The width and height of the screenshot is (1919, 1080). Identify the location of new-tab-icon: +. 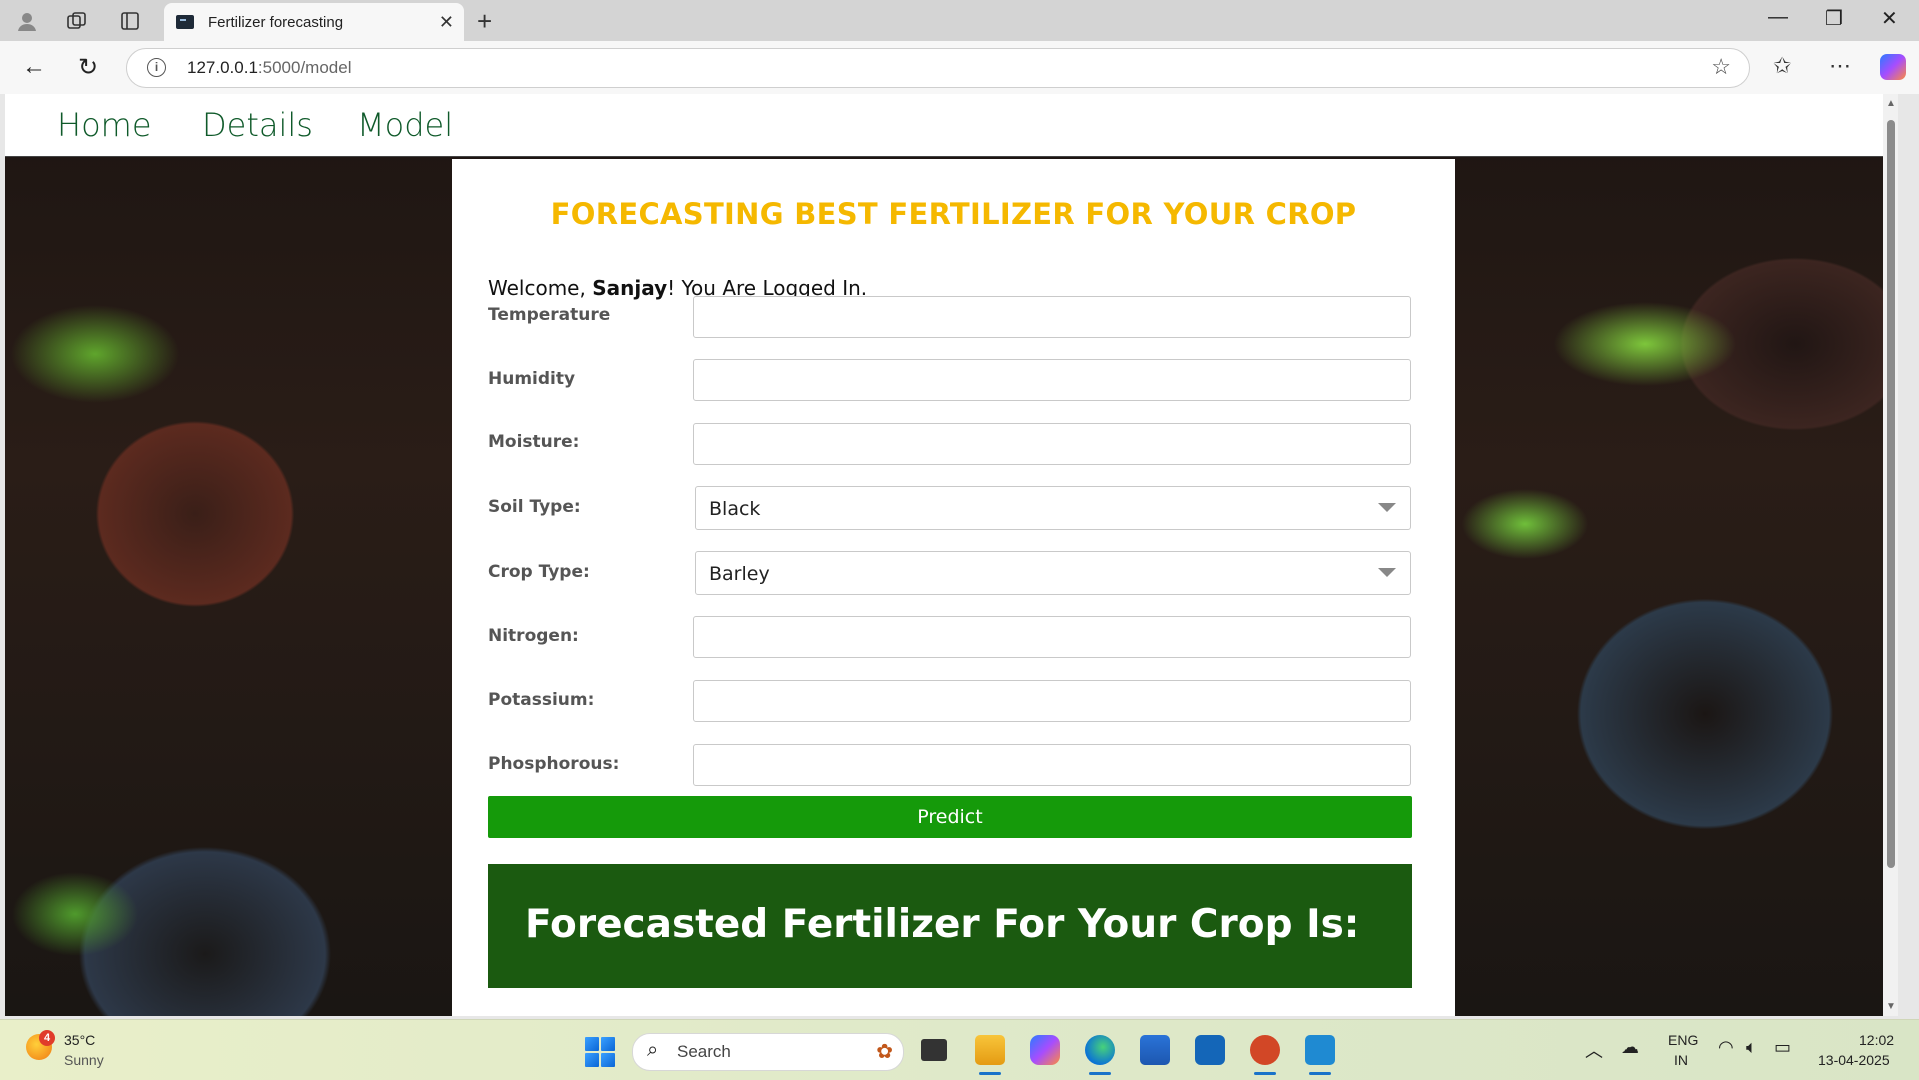
(484, 21).